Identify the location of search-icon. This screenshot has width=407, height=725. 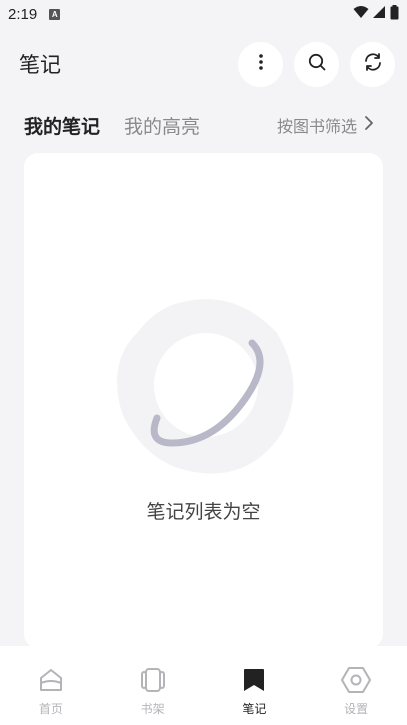
(317, 64).